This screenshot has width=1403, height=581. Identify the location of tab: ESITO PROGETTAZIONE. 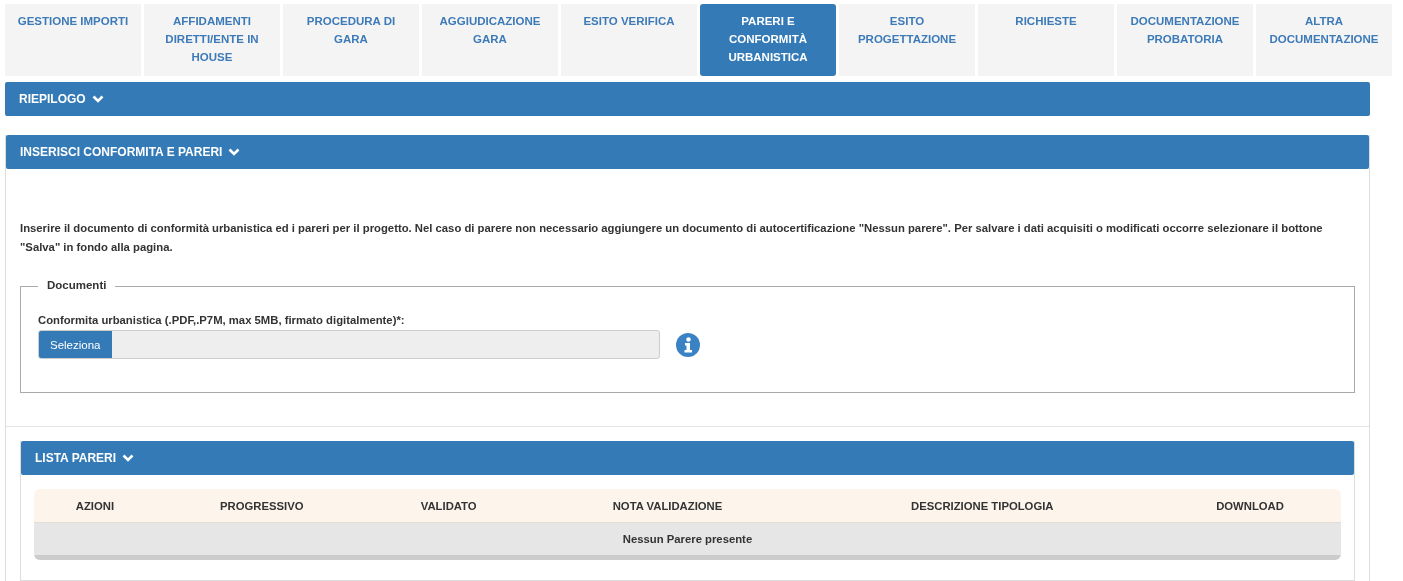
(907, 40).